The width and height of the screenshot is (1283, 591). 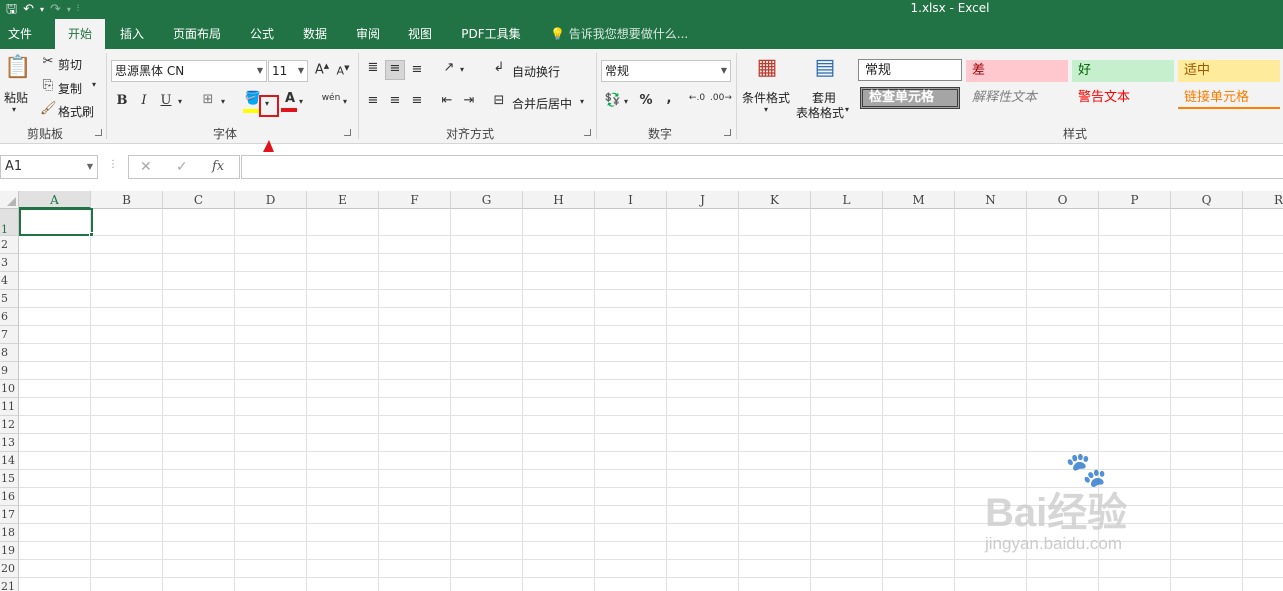 I want to click on paste-icon: 📋, so click(x=17, y=70).